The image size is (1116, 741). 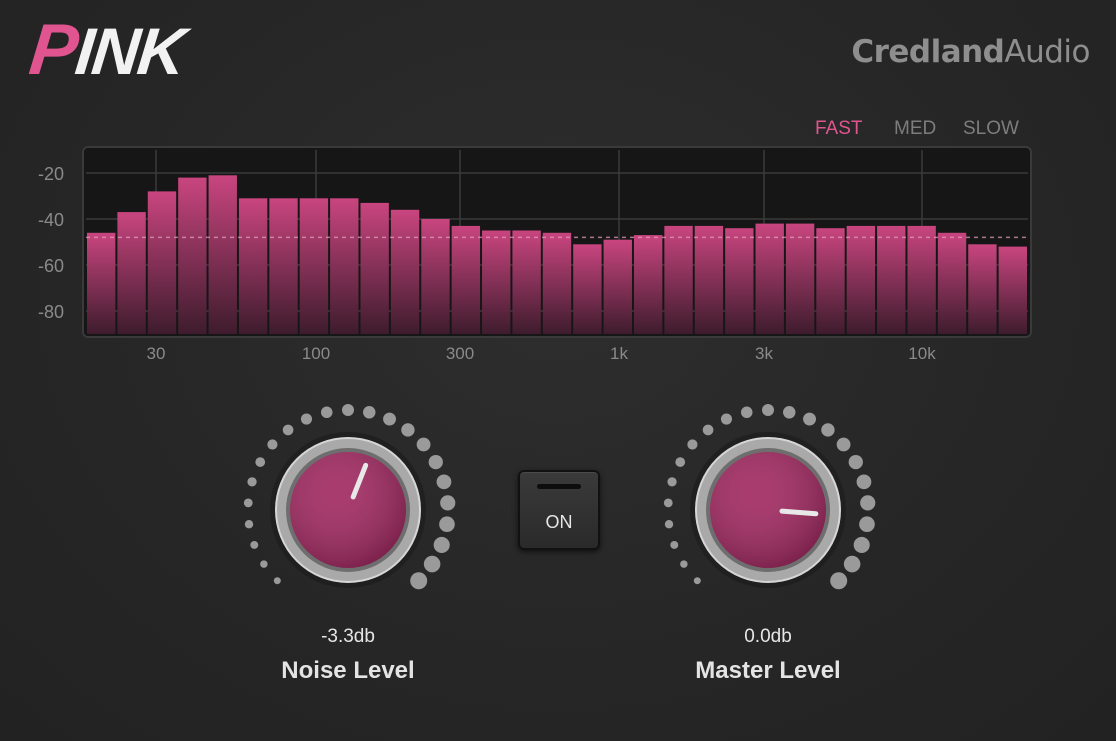 What do you see at coordinates (1047, 52) in the screenshot?
I see `brand-light: Audio` at bounding box center [1047, 52].